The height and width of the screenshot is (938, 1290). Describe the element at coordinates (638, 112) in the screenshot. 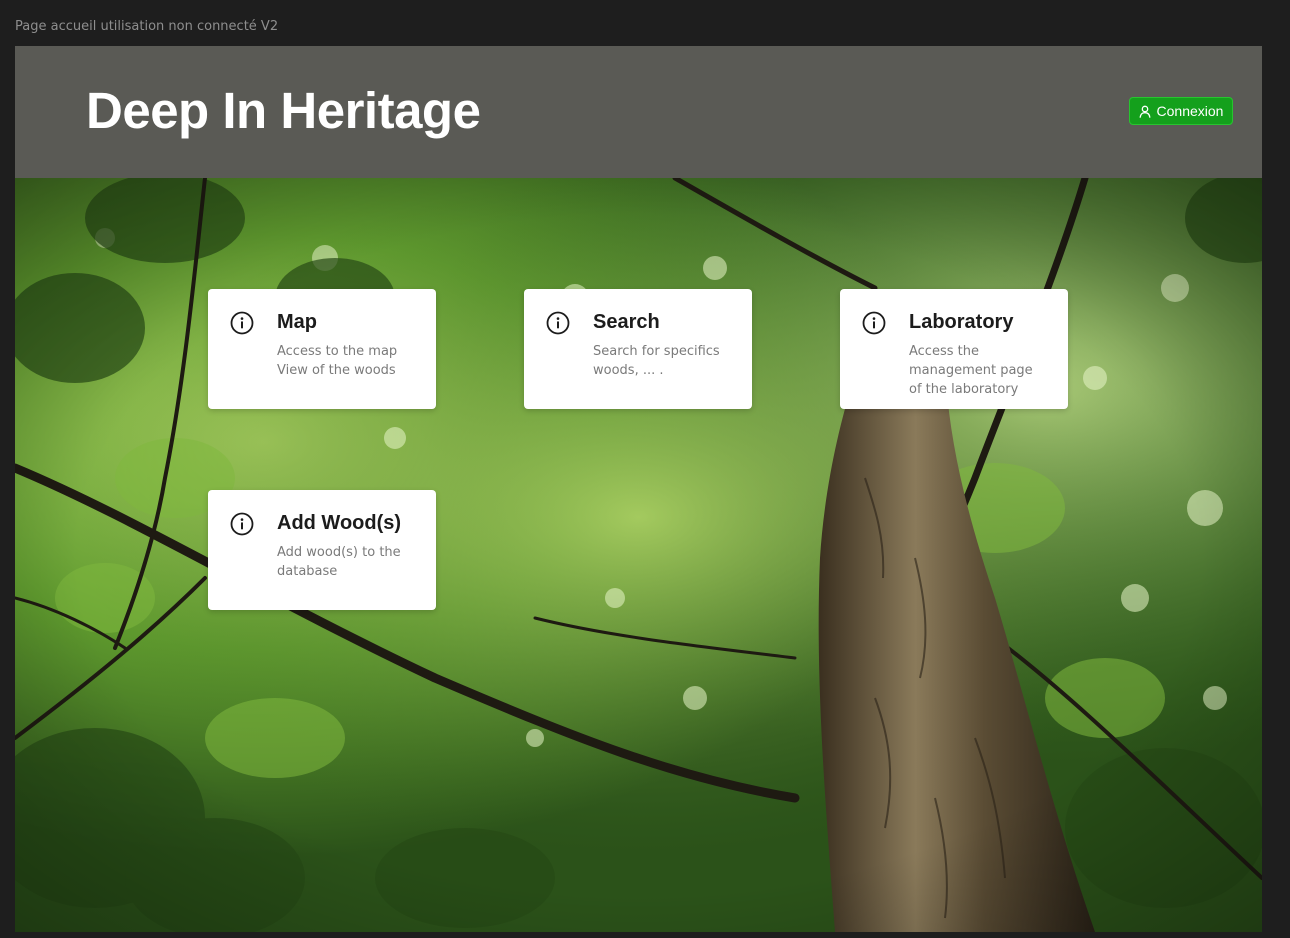

I see `site-header: Deep In Heritage Connexion` at that location.